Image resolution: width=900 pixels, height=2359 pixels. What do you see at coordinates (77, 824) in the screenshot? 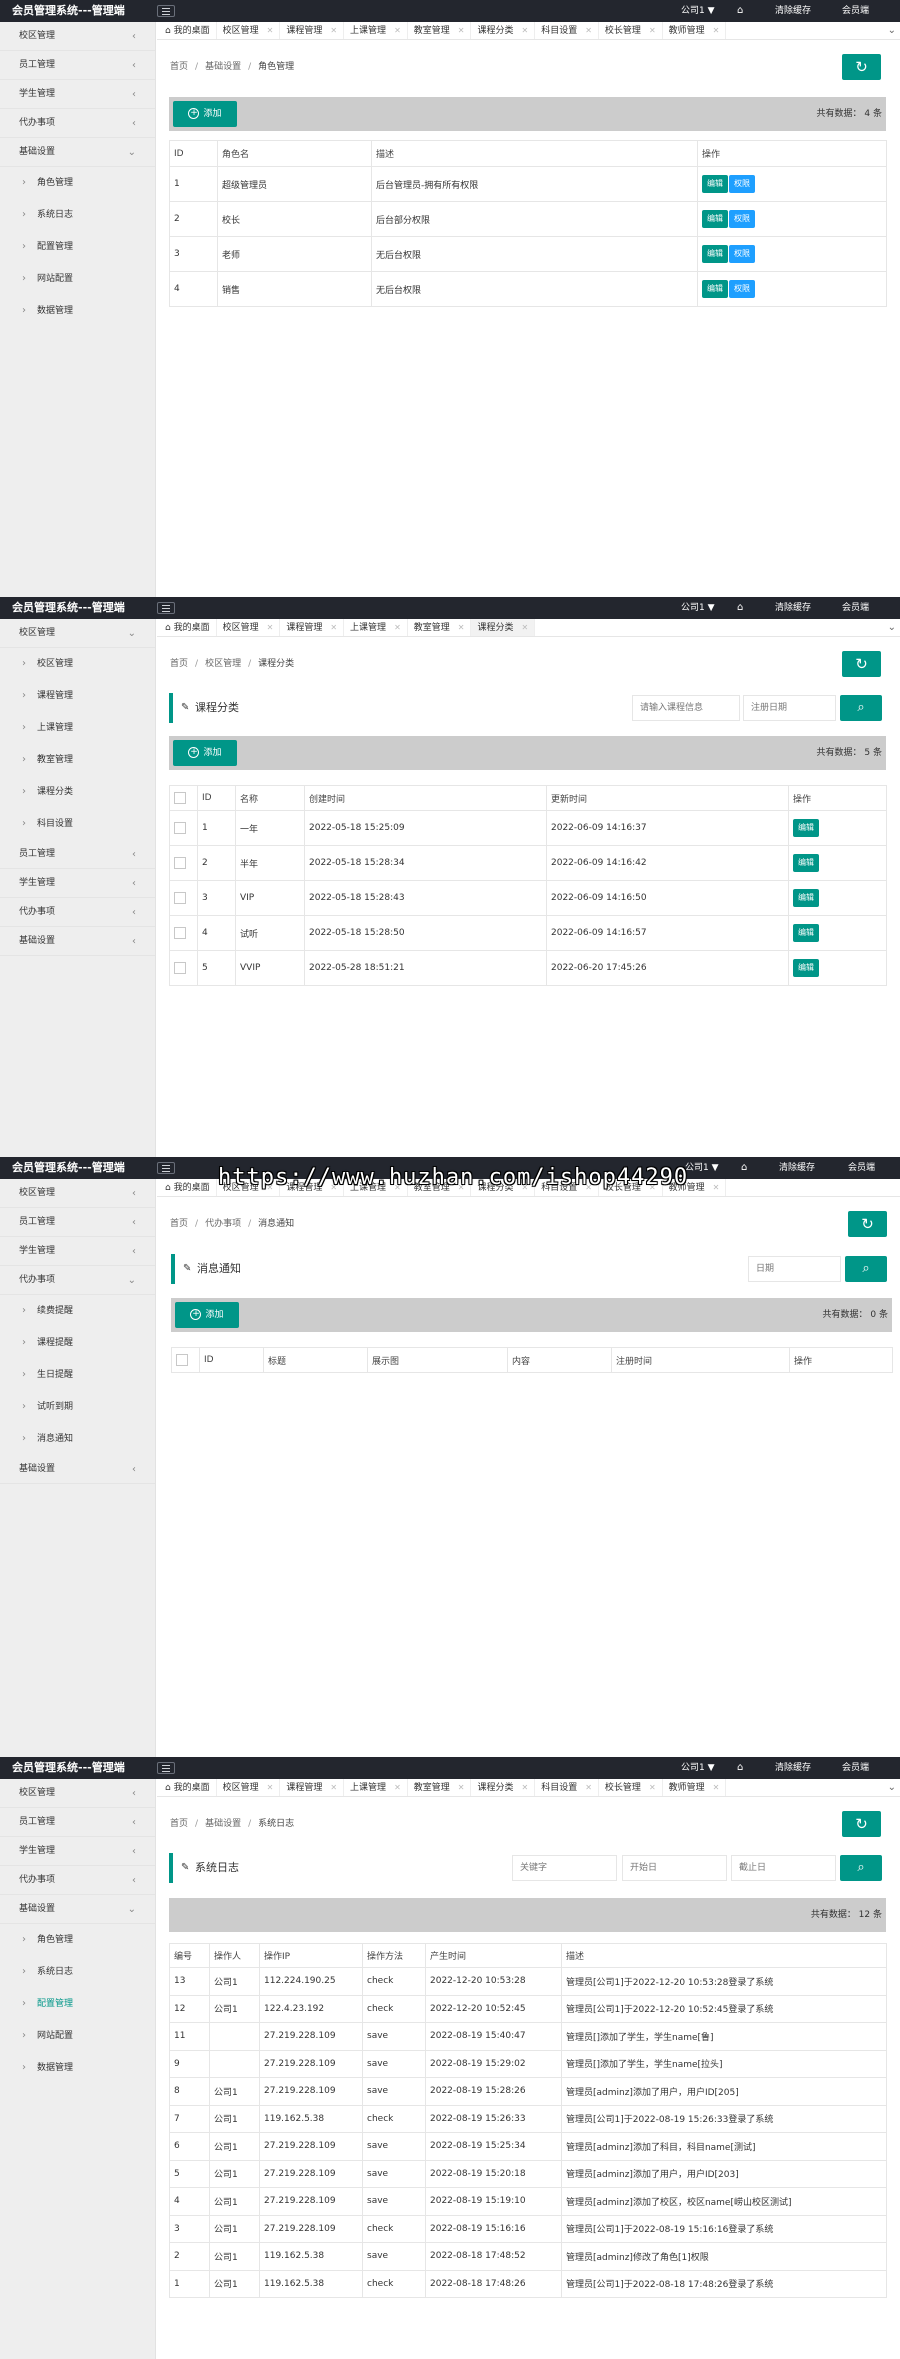
I see `sidebar-sub-subject: › 科目设置` at bounding box center [77, 824].